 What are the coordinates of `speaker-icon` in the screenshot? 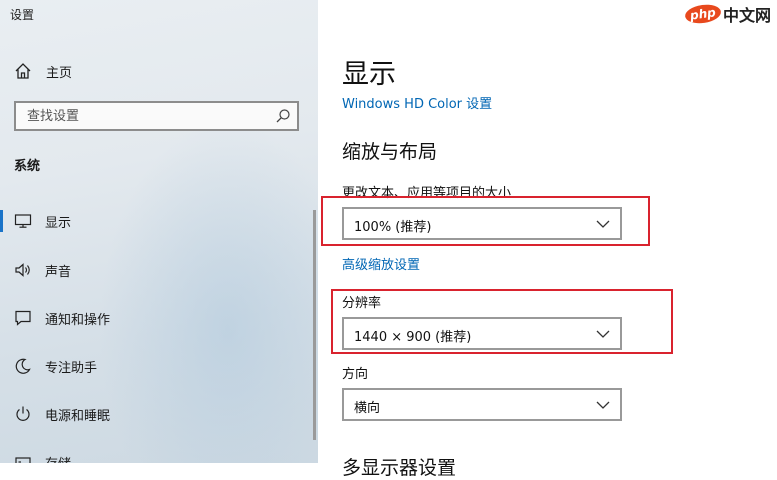 It's located at (23, 270).